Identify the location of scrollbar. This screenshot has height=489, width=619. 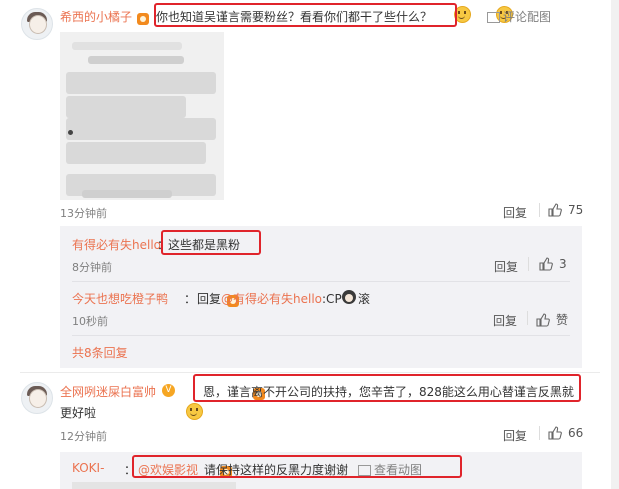
(615, 244).